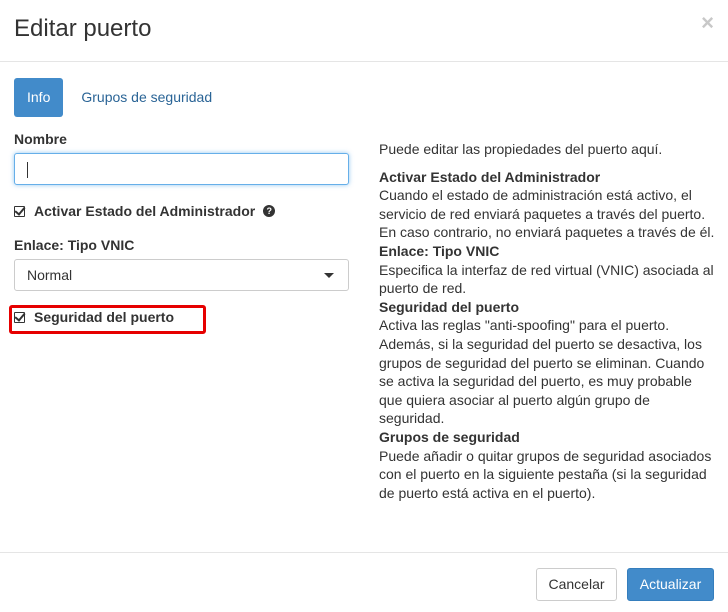 The height and width of the screenshot is (612, 728). I want to click on tab-info: Info, so click(39, 97).